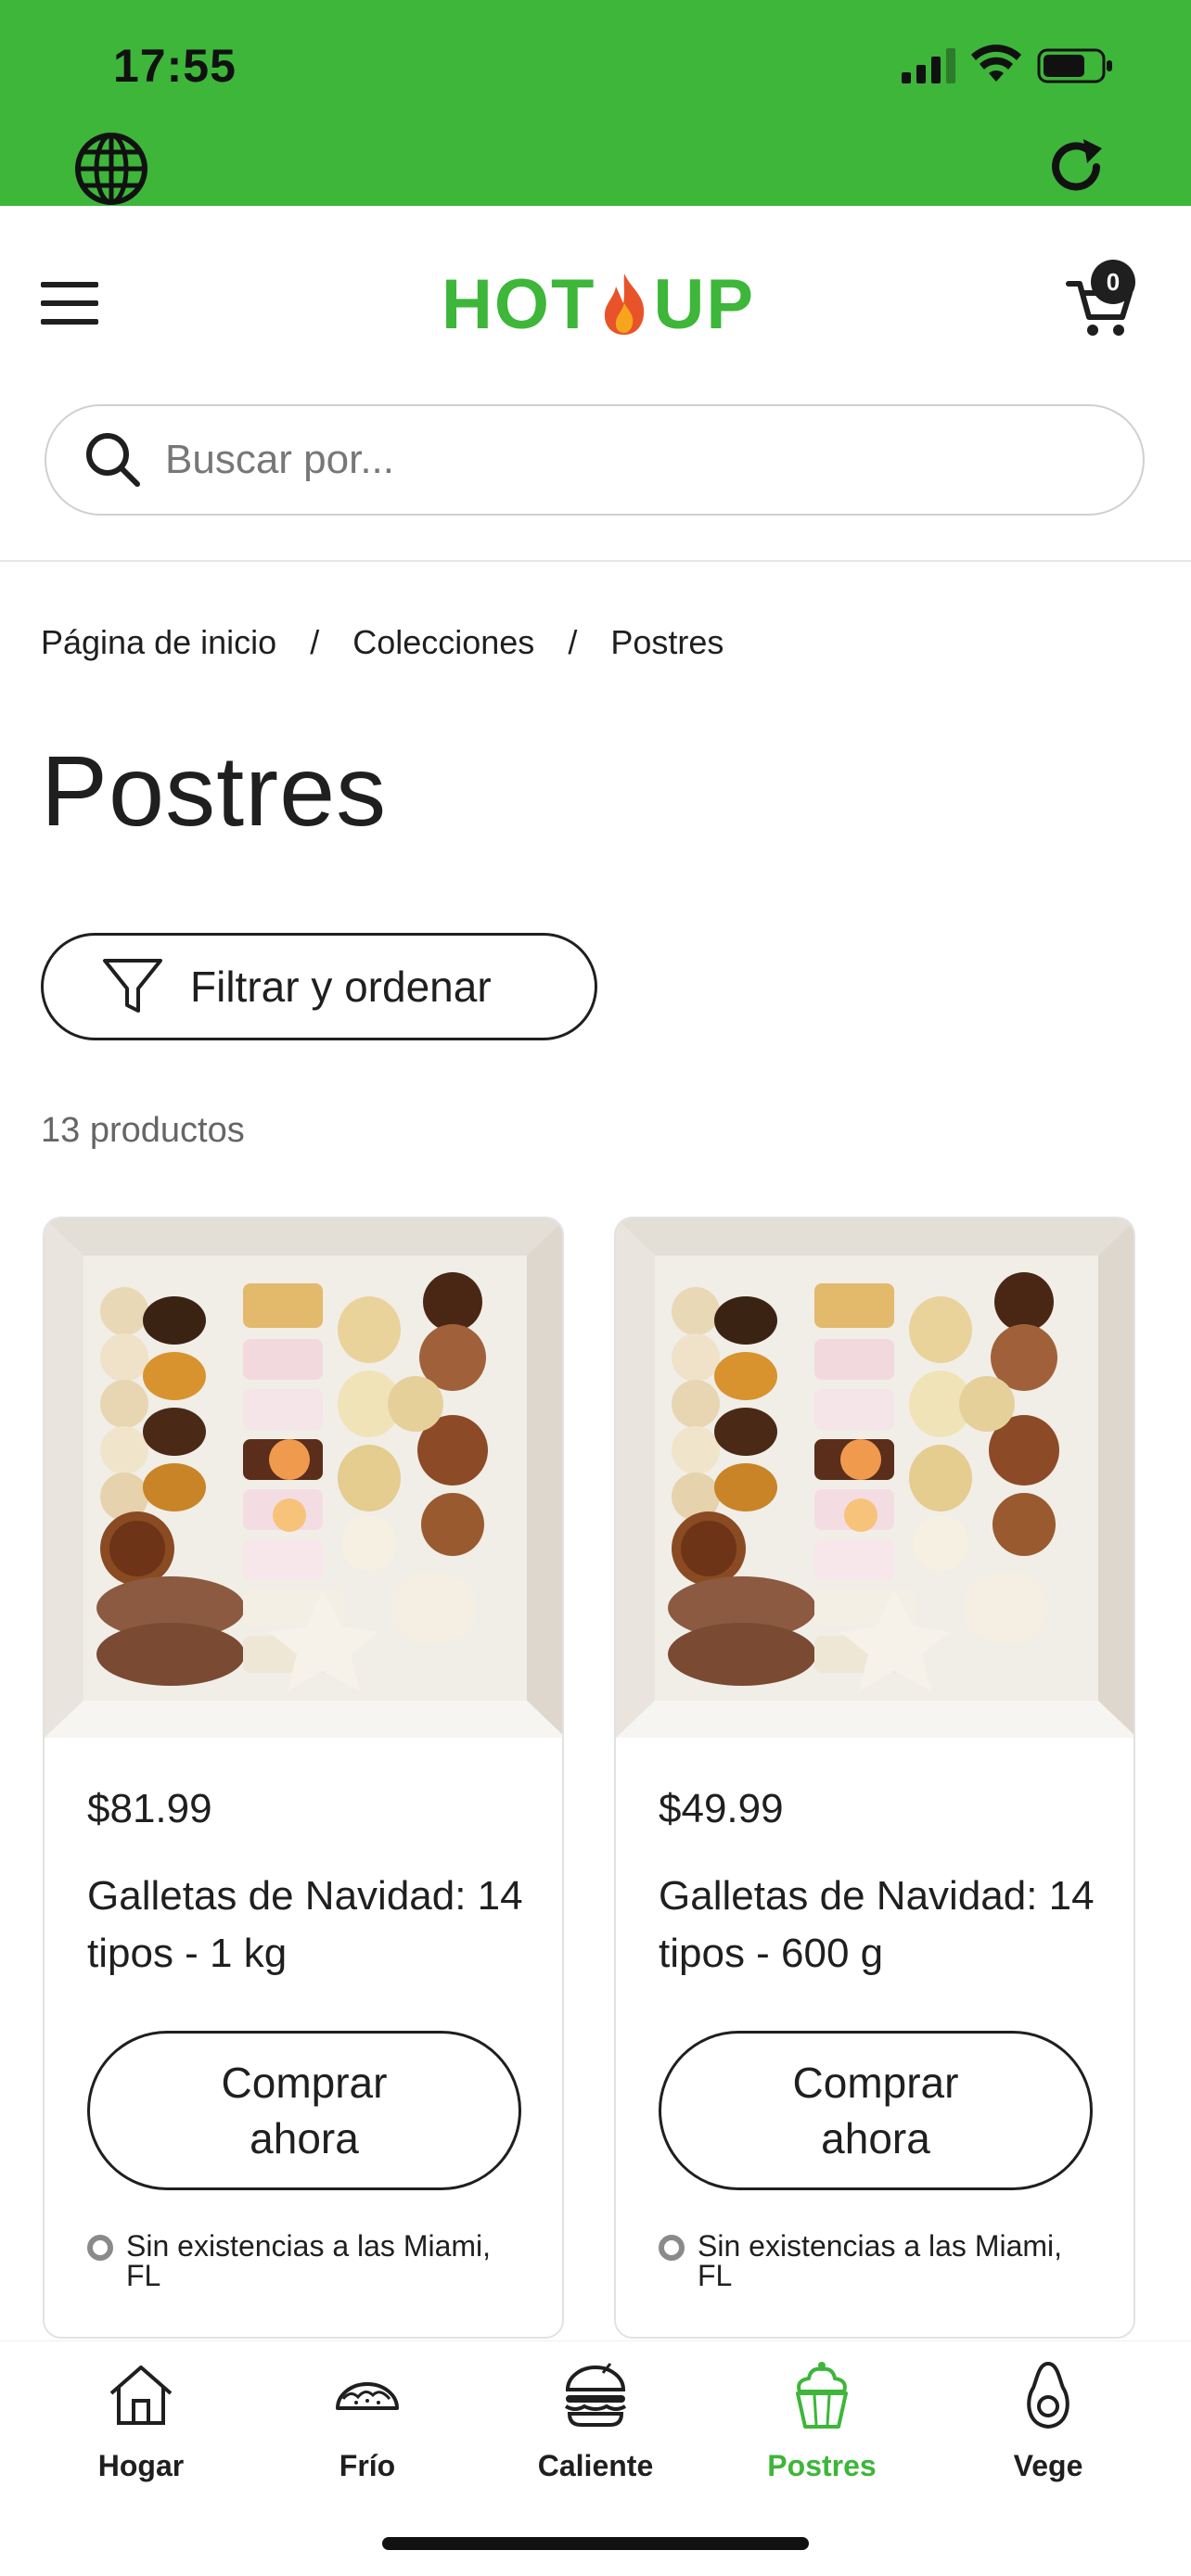 The height and width of the screenshot is (2576, 1191). I want to click on avocado-icon, so click(1048, 2395).